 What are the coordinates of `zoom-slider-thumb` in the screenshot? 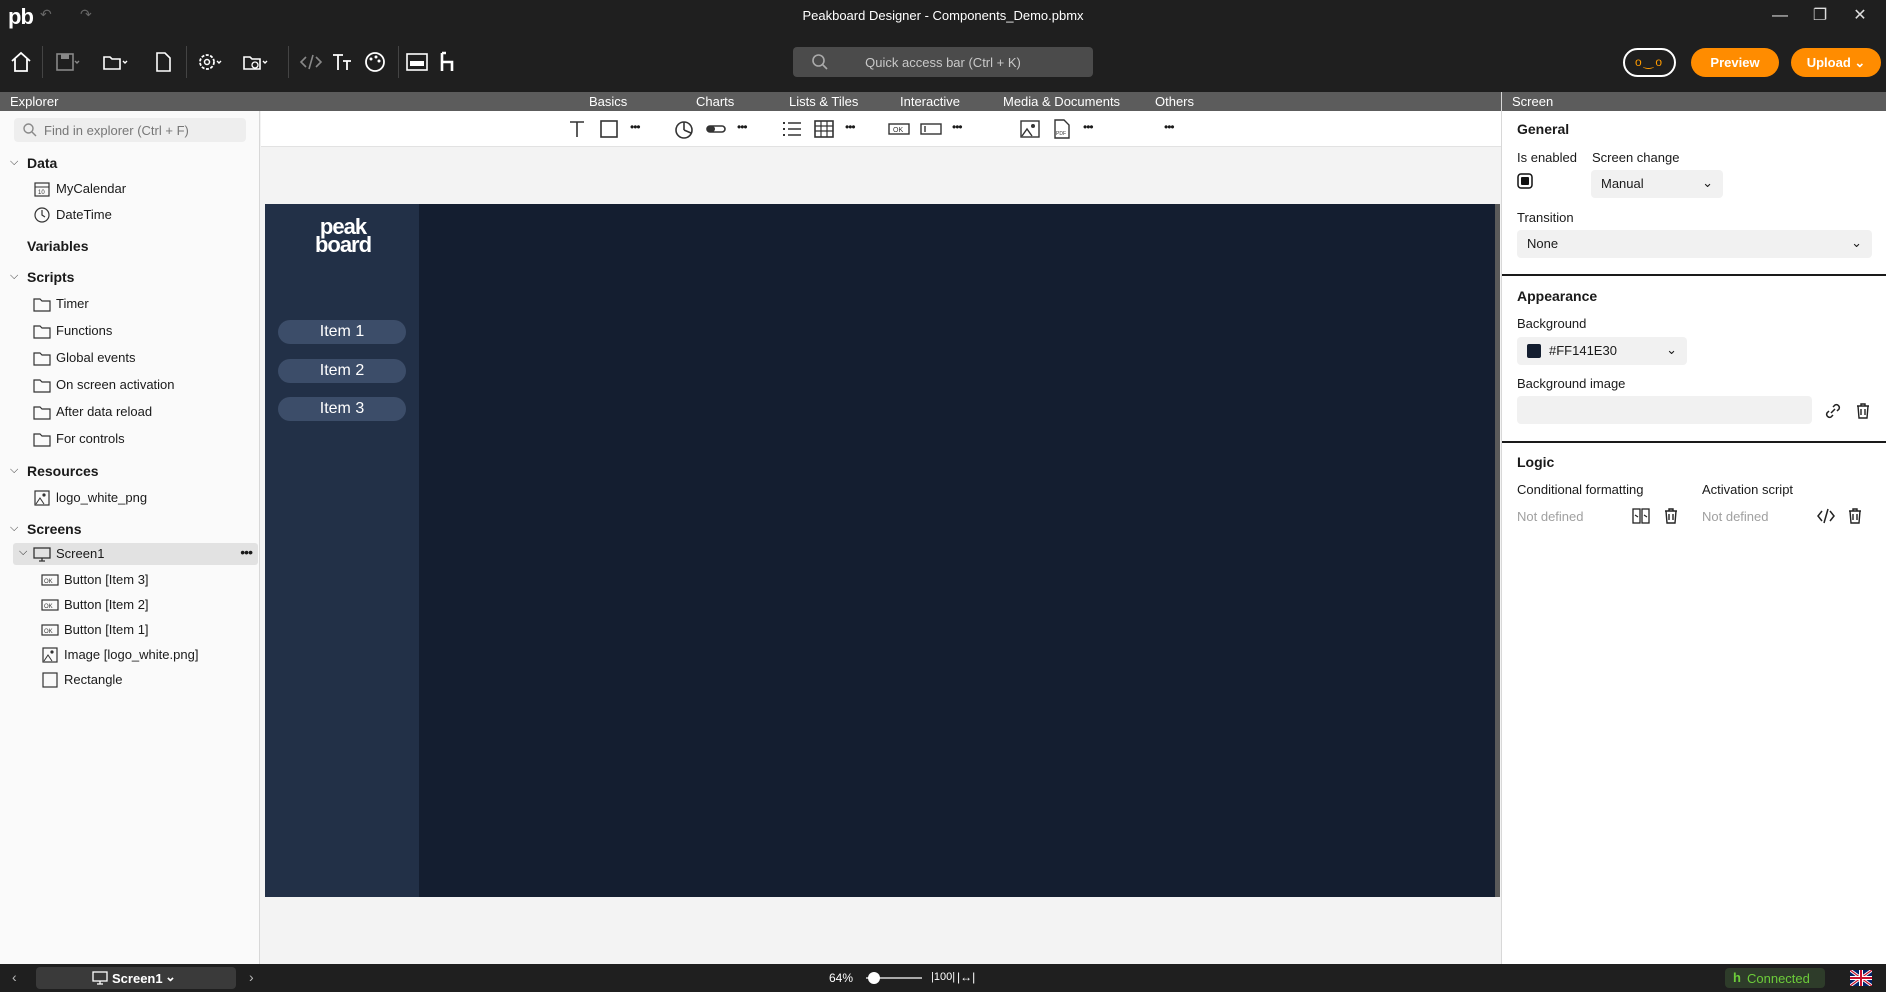 It's located at (874, 978).